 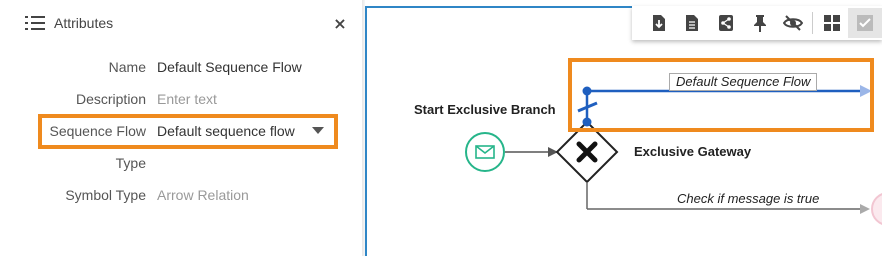 I want to click on check-icon, so click(x=865, y=23).